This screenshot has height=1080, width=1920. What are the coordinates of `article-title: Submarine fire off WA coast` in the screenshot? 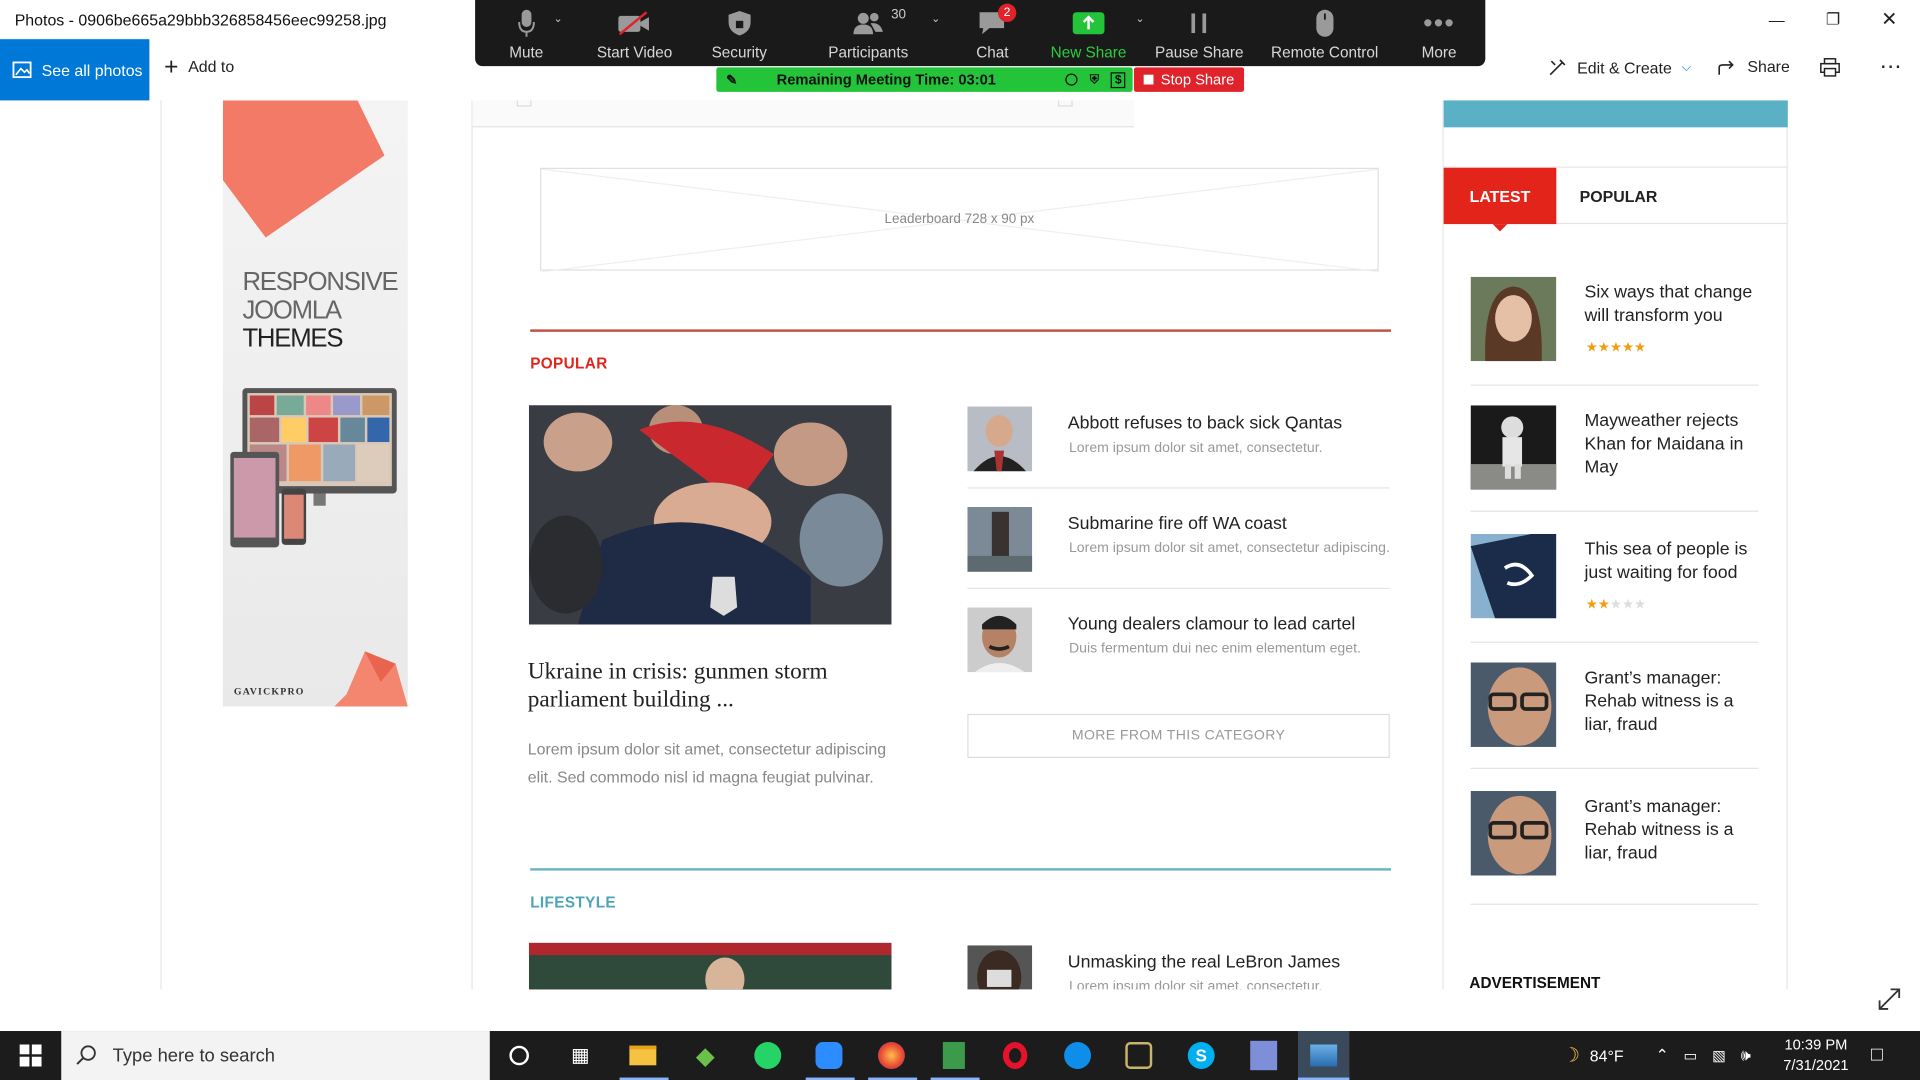 It's located at (1177, 524).